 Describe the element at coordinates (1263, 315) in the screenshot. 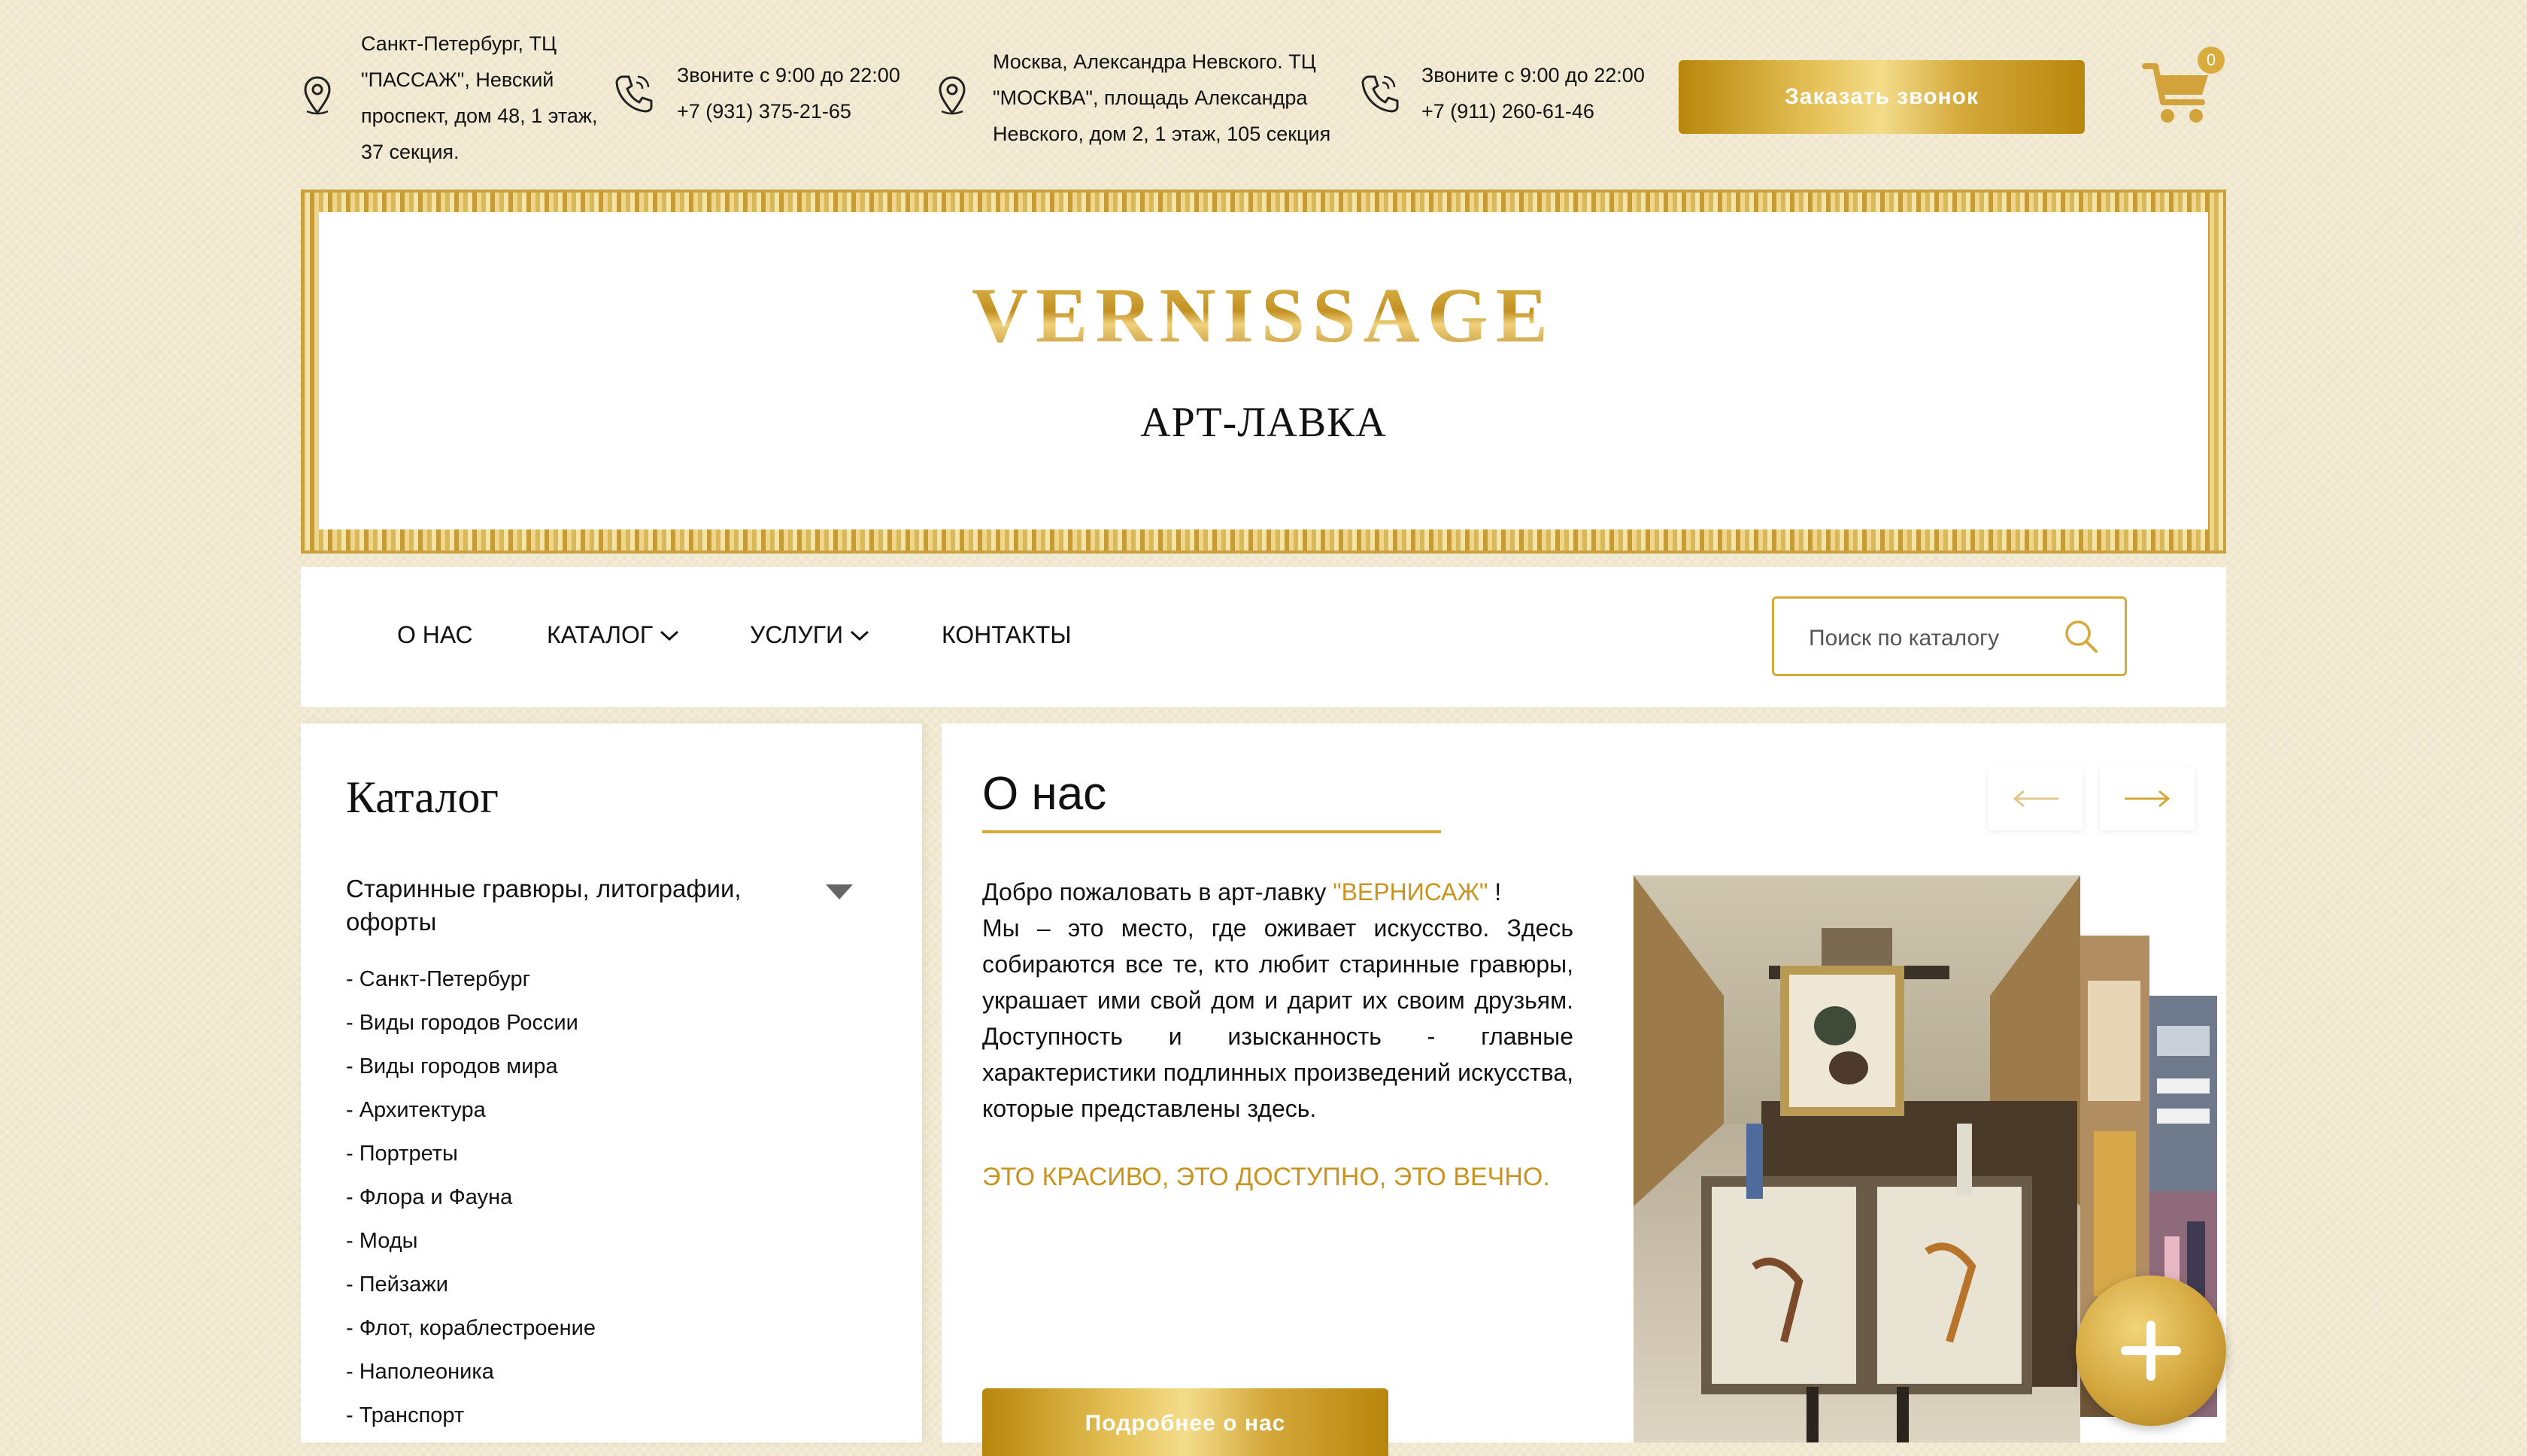

I see `brand-logo-text: VERNISSAGE` at that location.